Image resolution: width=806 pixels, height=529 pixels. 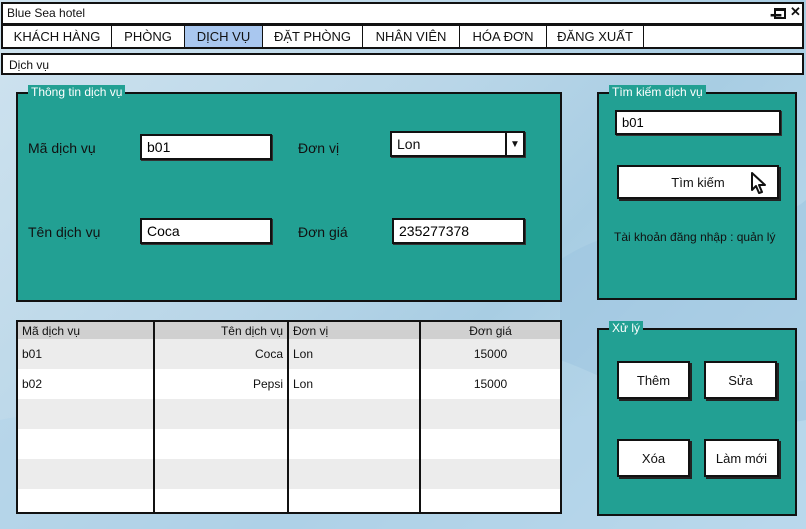 I want to click on column-header-unit: Đơn vị, so click(x=354, y=330).